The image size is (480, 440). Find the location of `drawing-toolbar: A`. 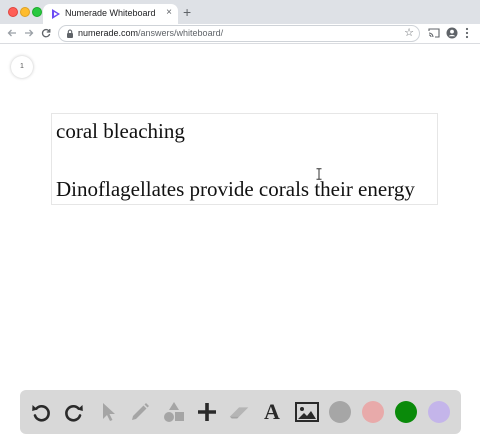

drawing-toolbar: A is located at coordinates (240, 412).